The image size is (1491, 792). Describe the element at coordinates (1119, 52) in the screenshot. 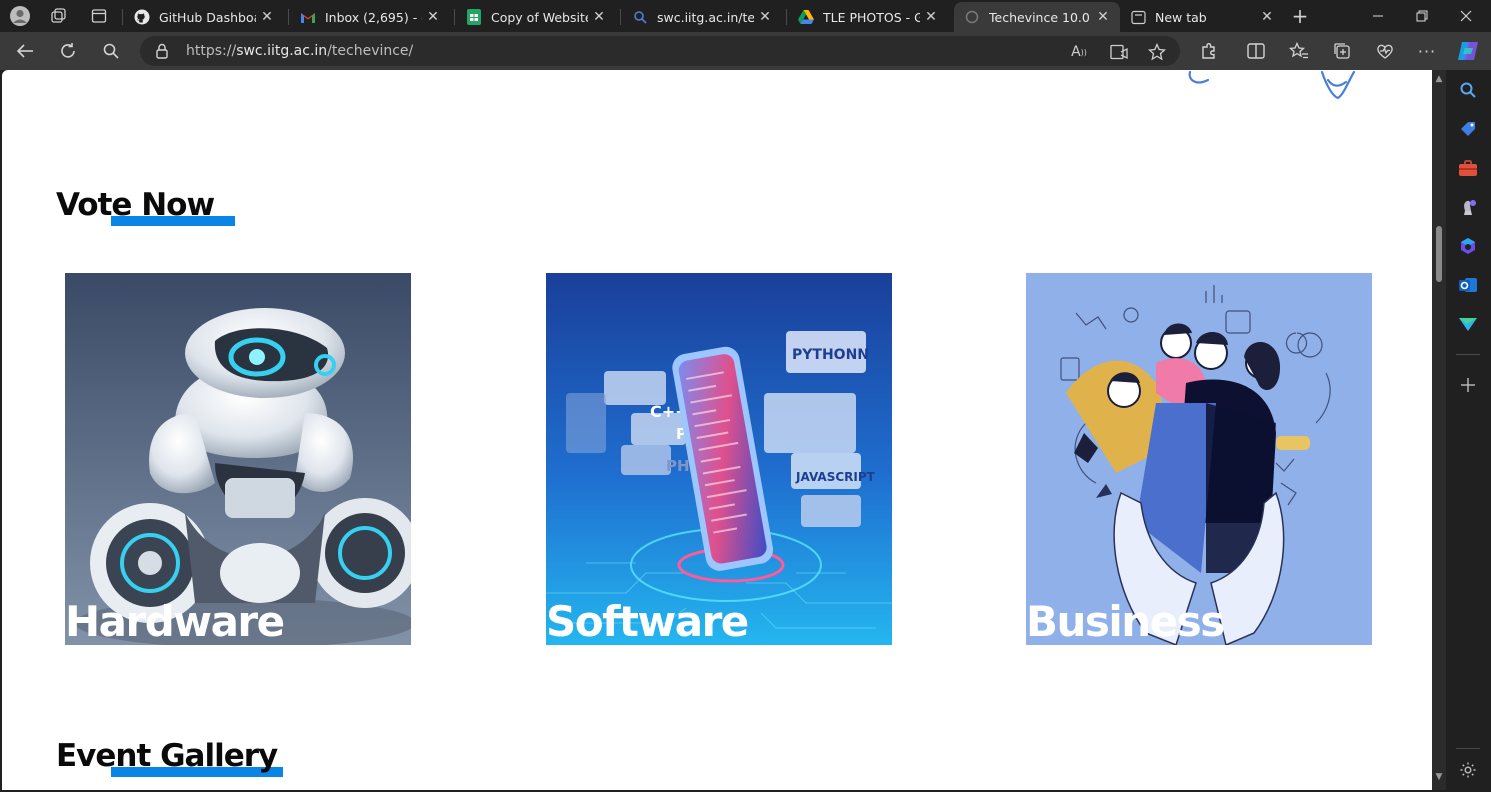

I see `immersive-reader-icon` at that location.